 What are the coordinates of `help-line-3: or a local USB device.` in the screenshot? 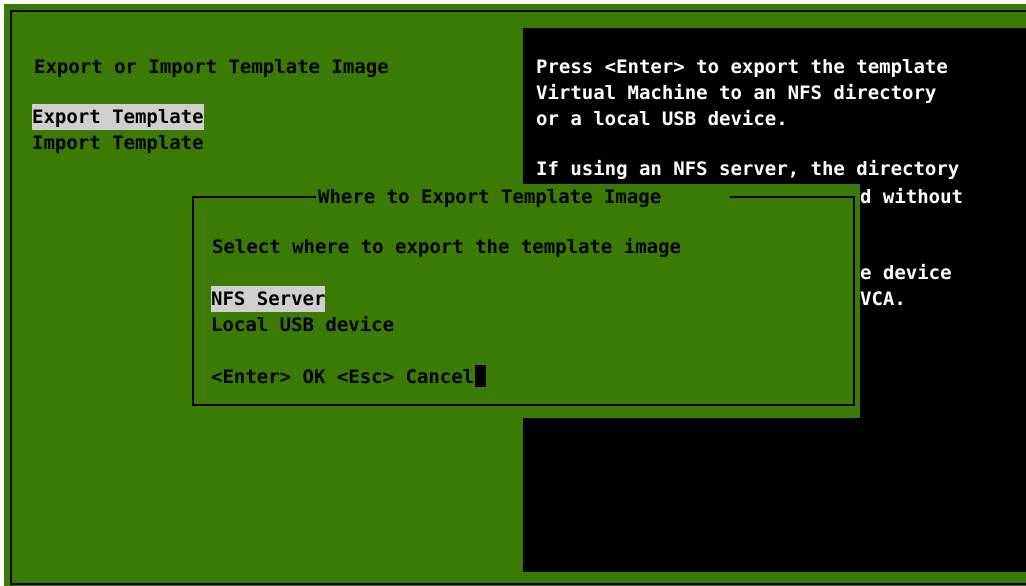 It's located at (662, 119).